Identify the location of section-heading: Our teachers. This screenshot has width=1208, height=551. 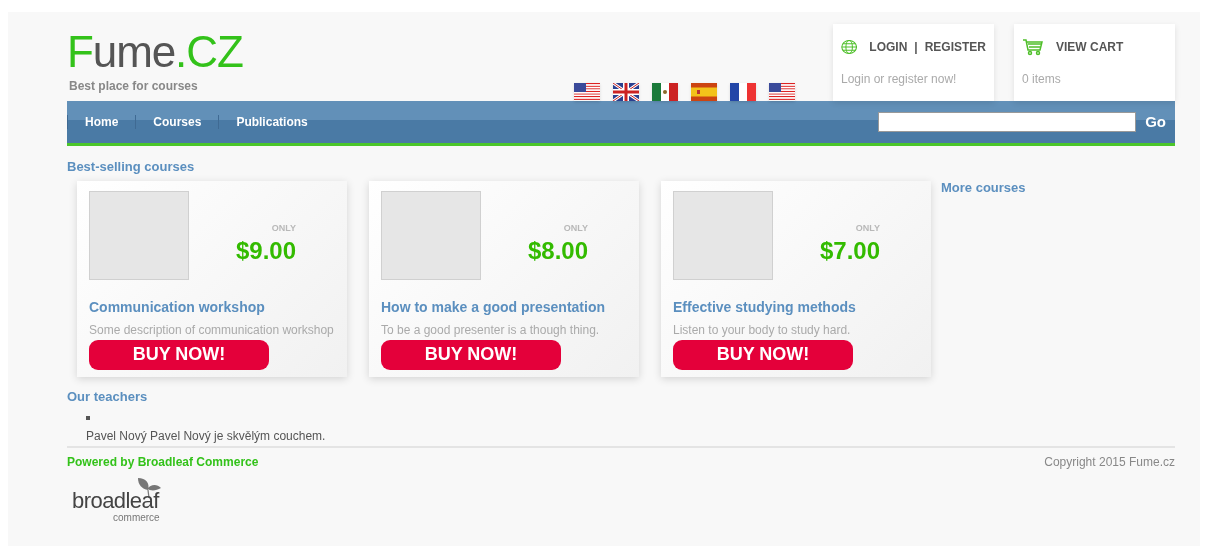
(108, 396).